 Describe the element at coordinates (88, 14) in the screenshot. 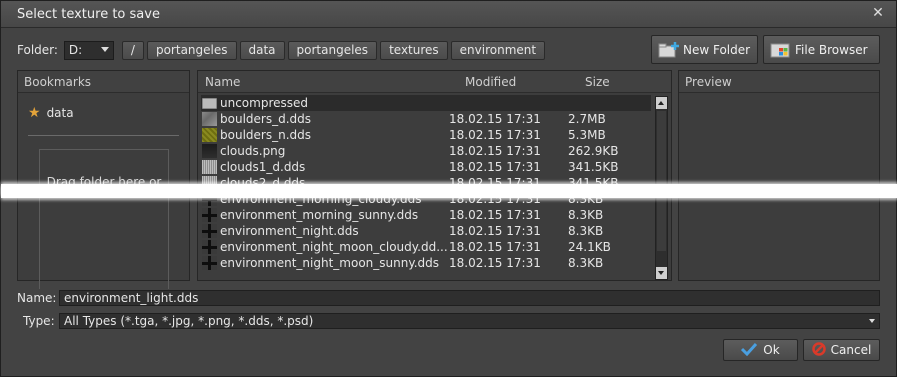

I see `dialog-title: Select texture to save` at that location.